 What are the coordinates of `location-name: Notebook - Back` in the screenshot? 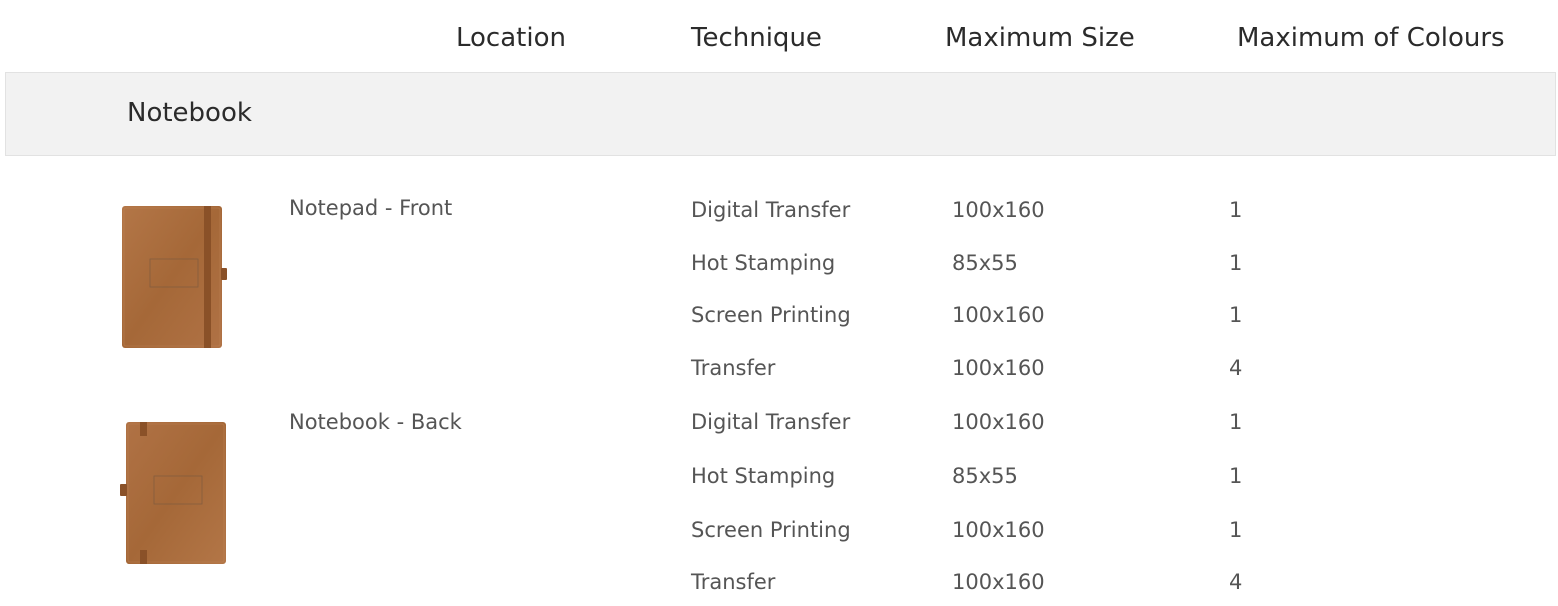 It's located at (375, 422).